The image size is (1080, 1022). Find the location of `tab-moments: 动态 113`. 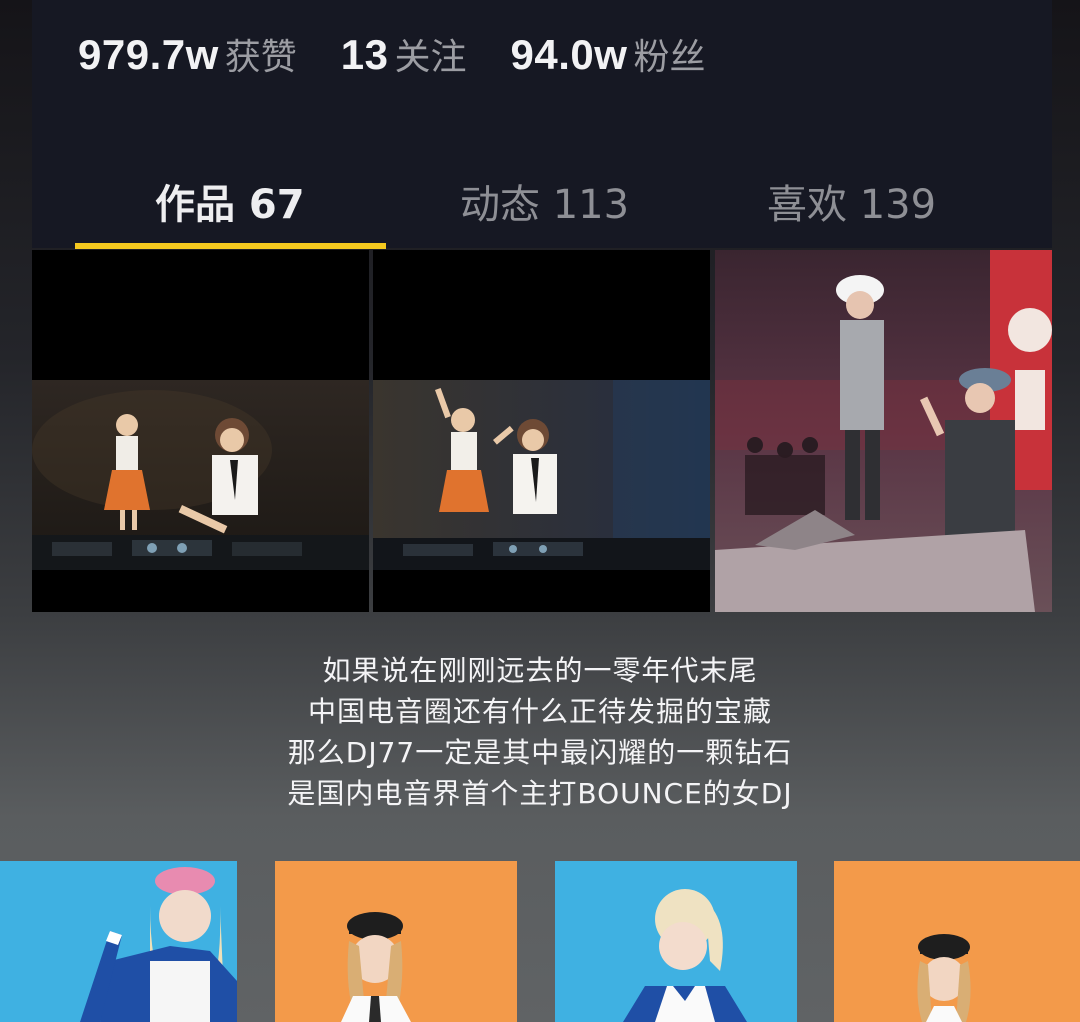

tab-moments: 动态 113 is located at coordinates (544, 201).